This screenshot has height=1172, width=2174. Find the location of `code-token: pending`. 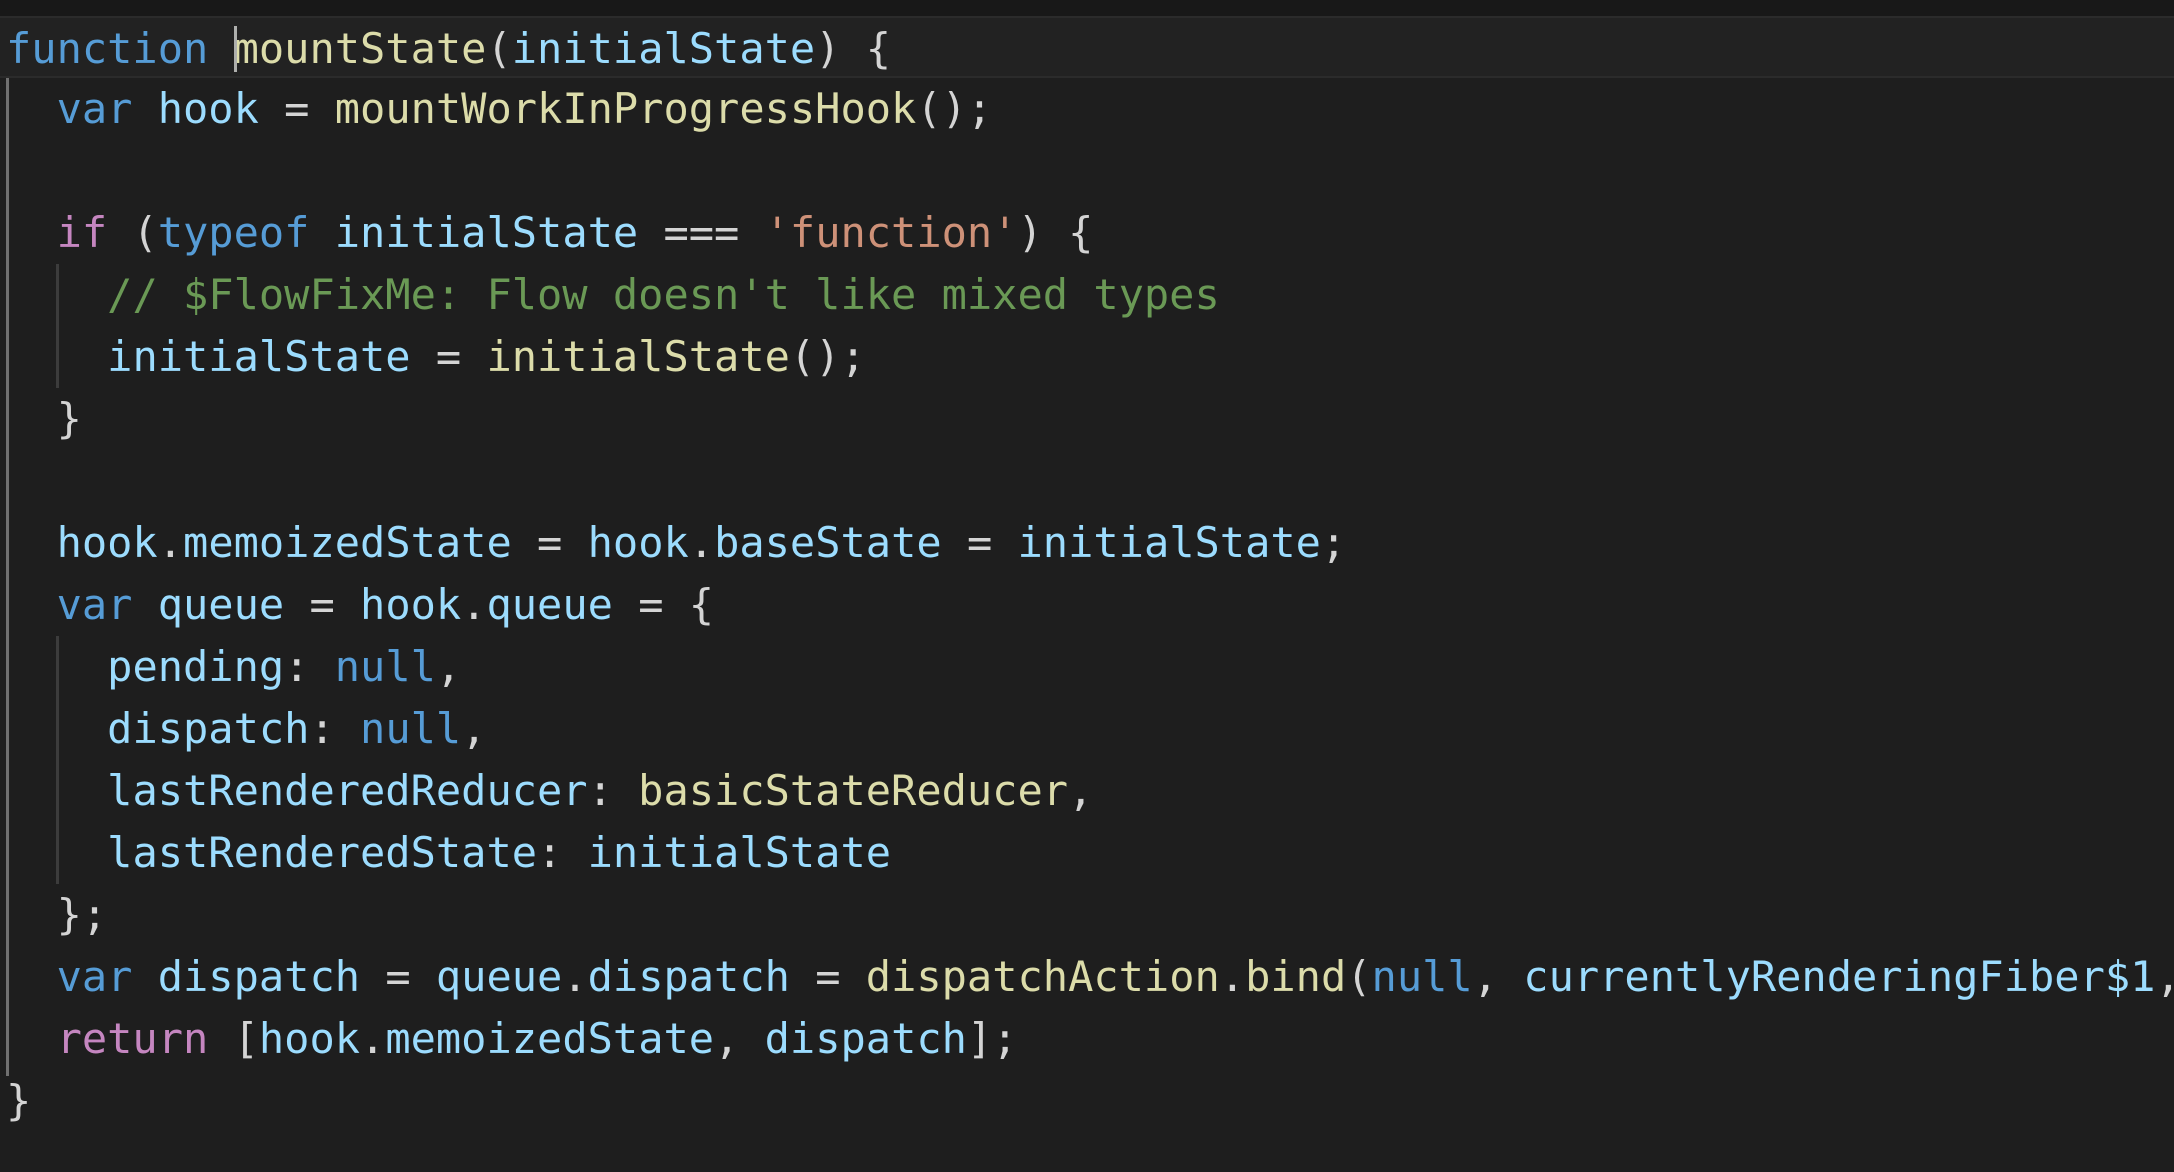

code-token: pending is located at coordinates (196, 666).